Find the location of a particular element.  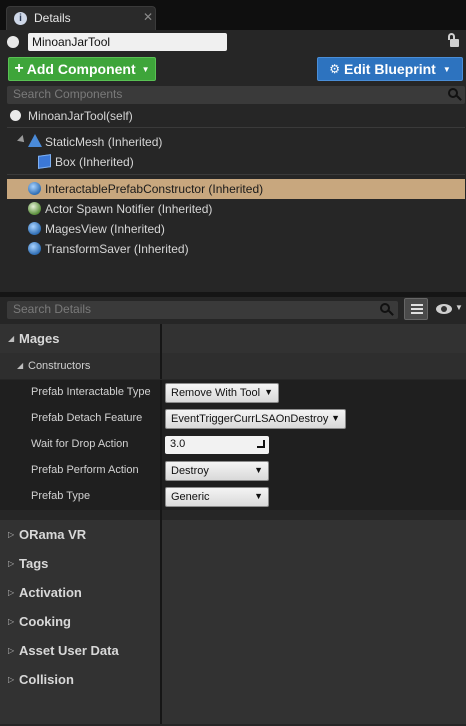

property-row: Wait for Drop Action 3.0 is located at coordinates (233, 445).